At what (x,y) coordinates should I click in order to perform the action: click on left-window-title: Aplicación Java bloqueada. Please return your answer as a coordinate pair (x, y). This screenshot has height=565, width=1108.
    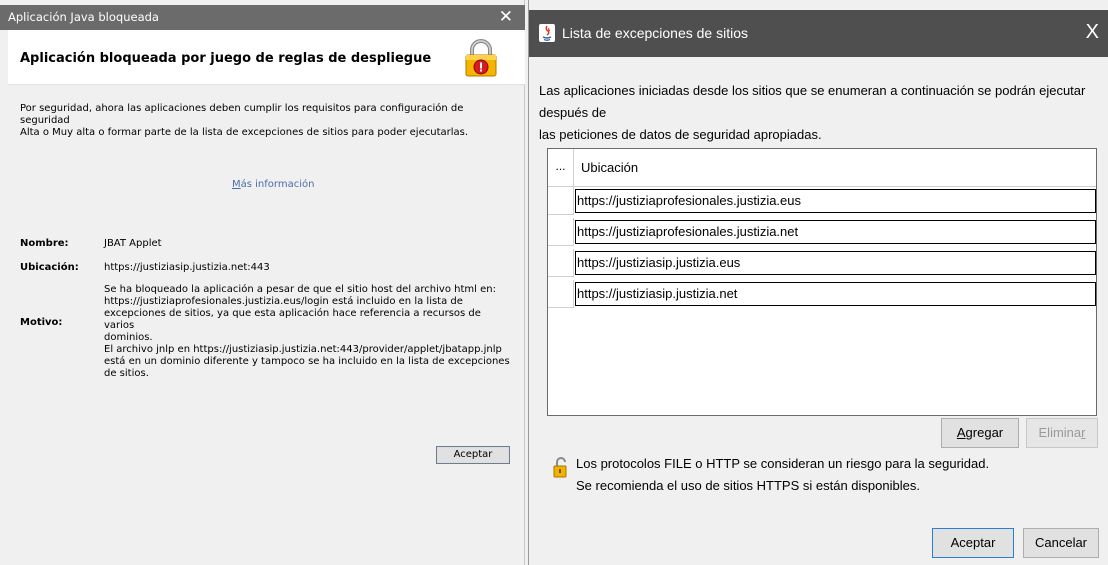
    Looking at the image, I should click on (83, 17).